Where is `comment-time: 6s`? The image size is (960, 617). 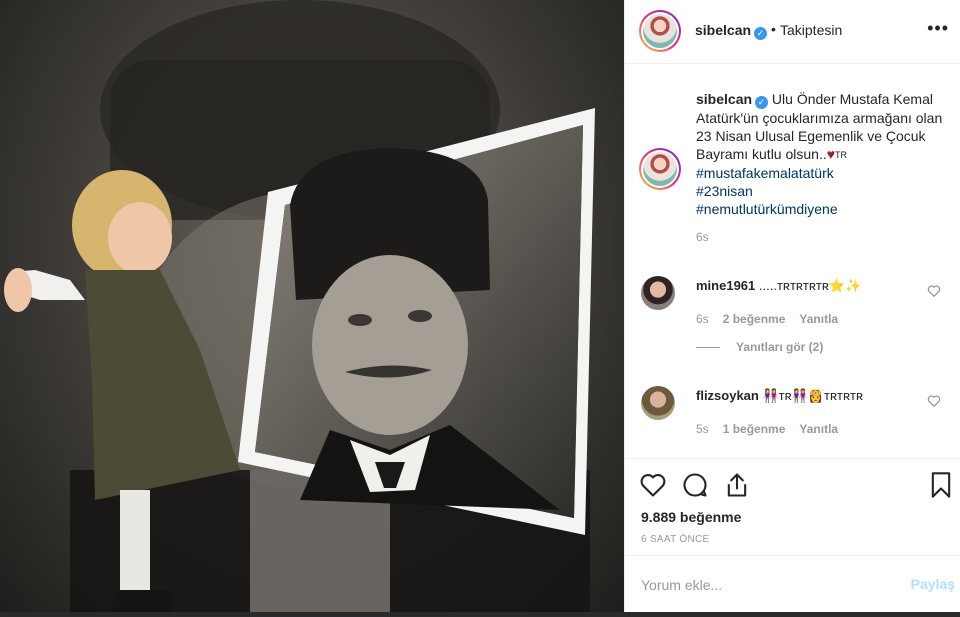
comment-time: 6s is located at coordinates (702, 319).